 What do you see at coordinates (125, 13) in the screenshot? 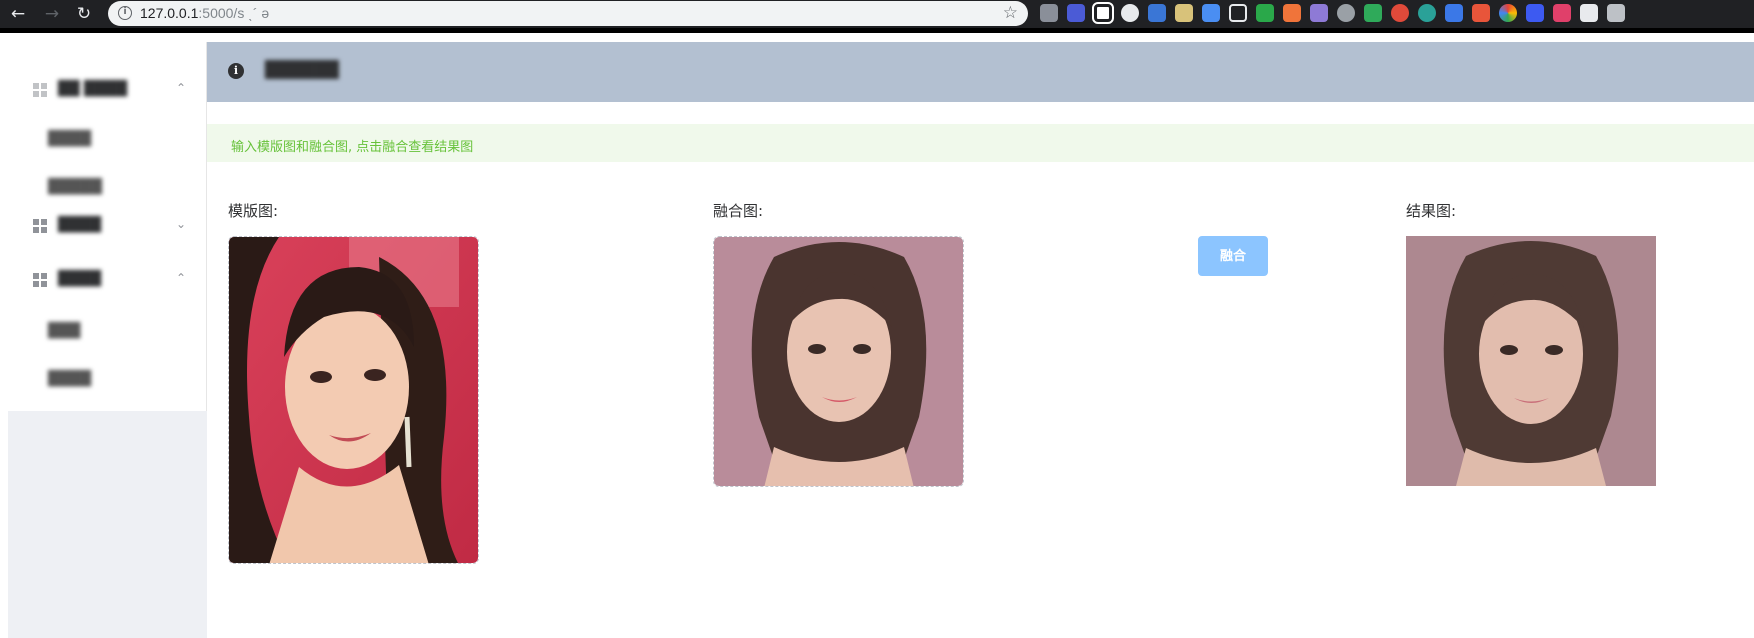
I see `site-info-icon: i` at bounding box center [125, 13].